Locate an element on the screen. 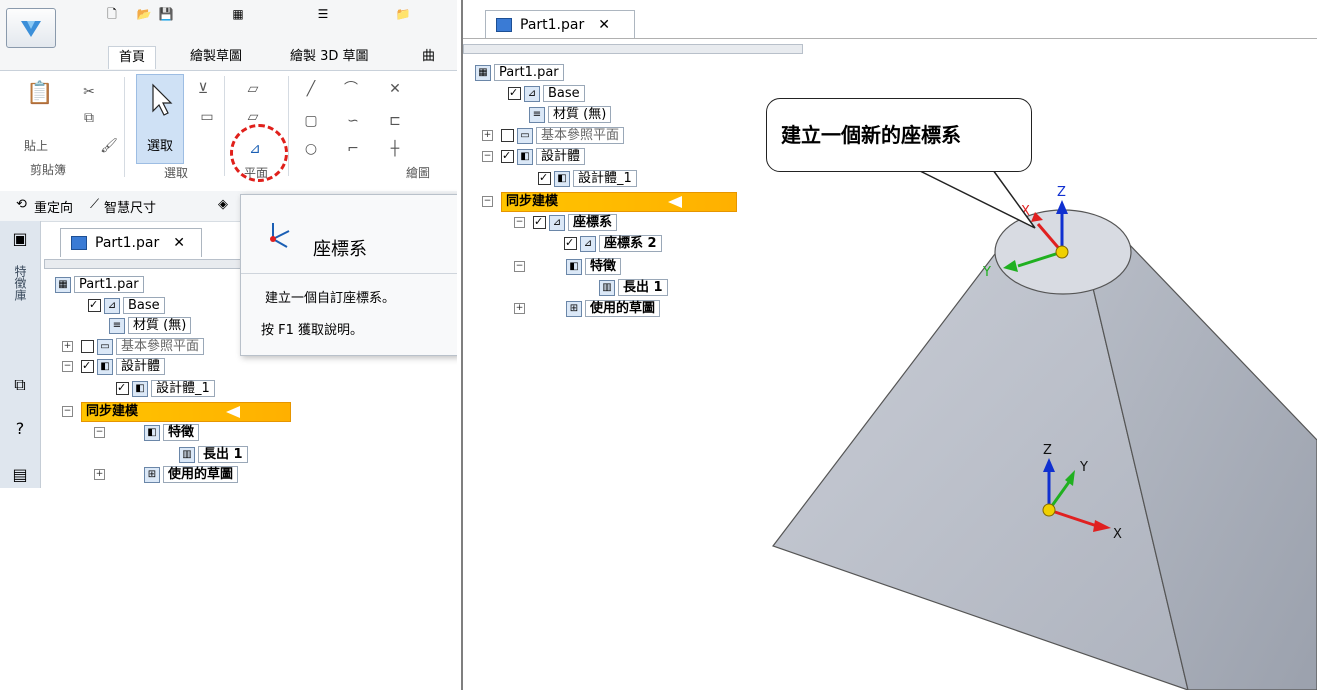 This screenshot has height=690, width=1317. feature-library-icon: ▣ is located at coordinates (20, 239).